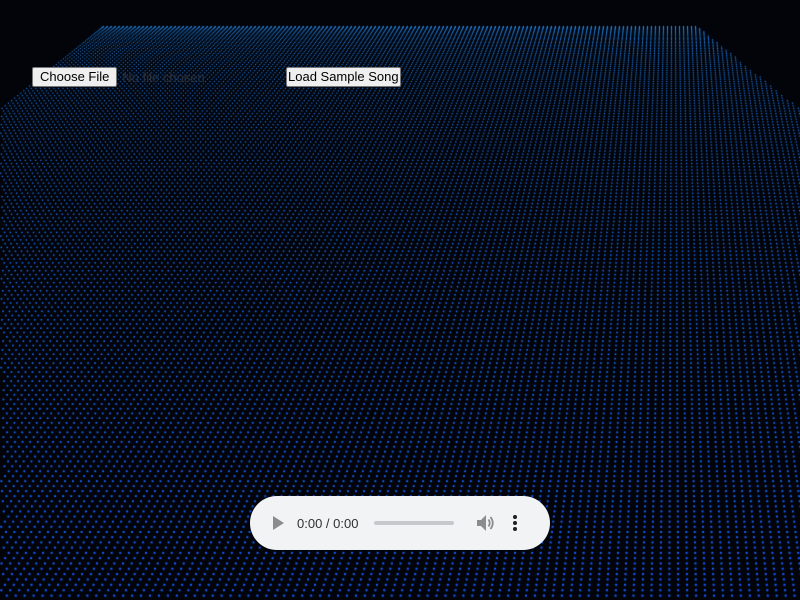  Describe the element at coordinates (278, 523) in the screenshot. I see `play-icon` at that location.